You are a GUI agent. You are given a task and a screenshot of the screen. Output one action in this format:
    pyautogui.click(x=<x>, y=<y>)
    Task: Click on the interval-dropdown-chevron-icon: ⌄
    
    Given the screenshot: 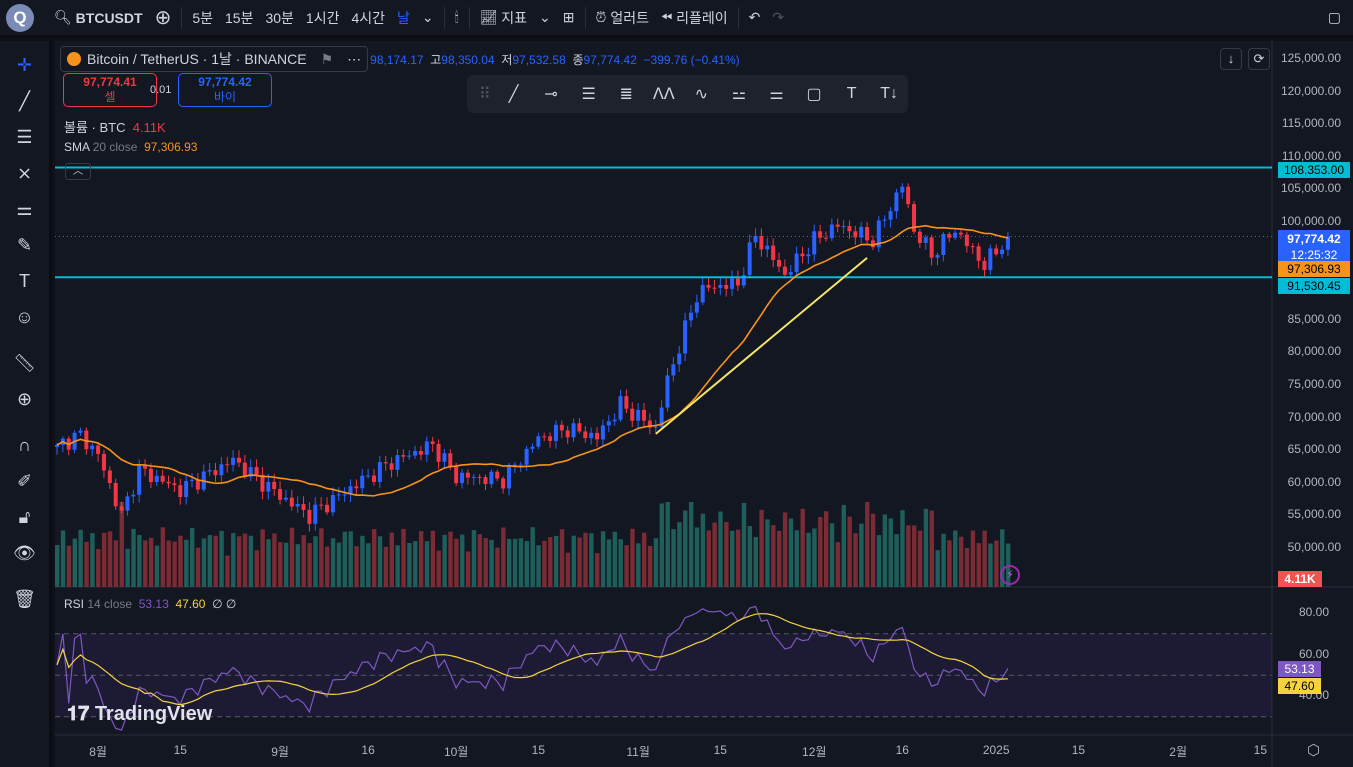 What is the action you would take?
    pyautogui.click(x=428, y=18)
    